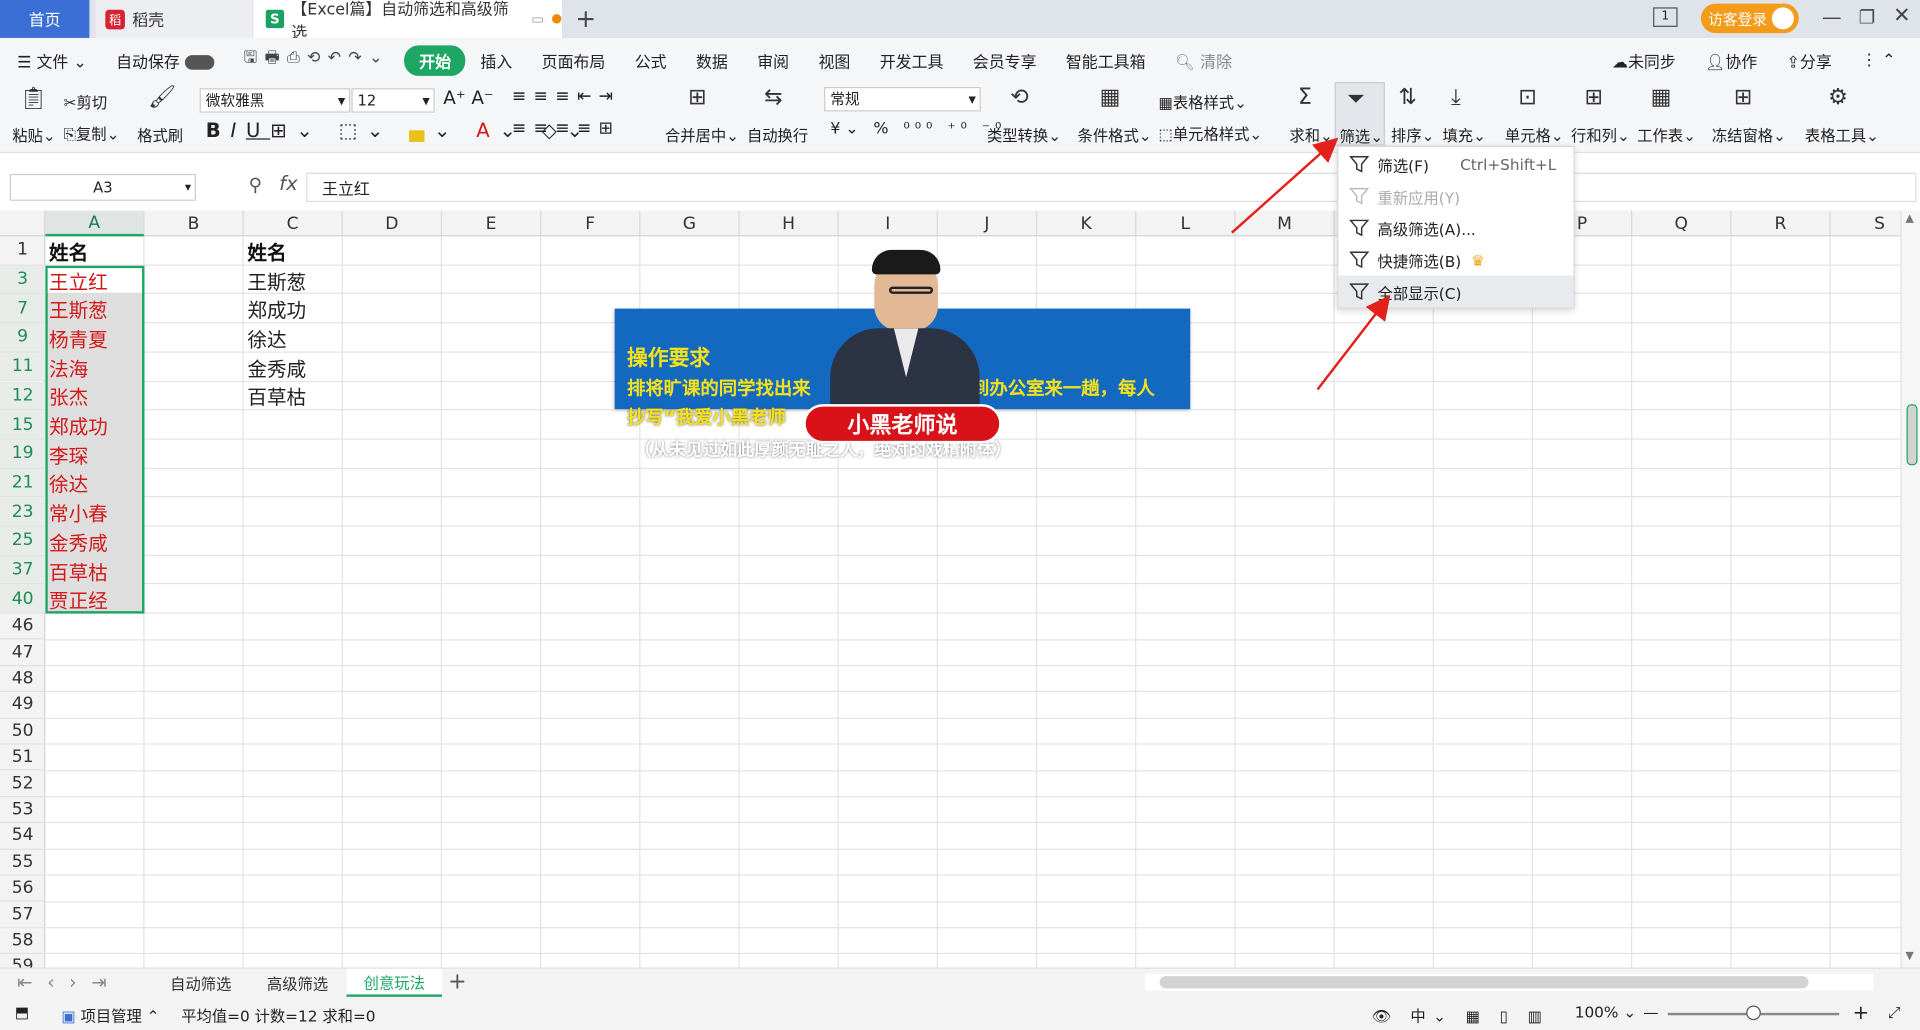 Image resolution: width=1920 pixels, height=1030 pixels. I want to click on zoom-in-icon: +, so click(1861, 1012).